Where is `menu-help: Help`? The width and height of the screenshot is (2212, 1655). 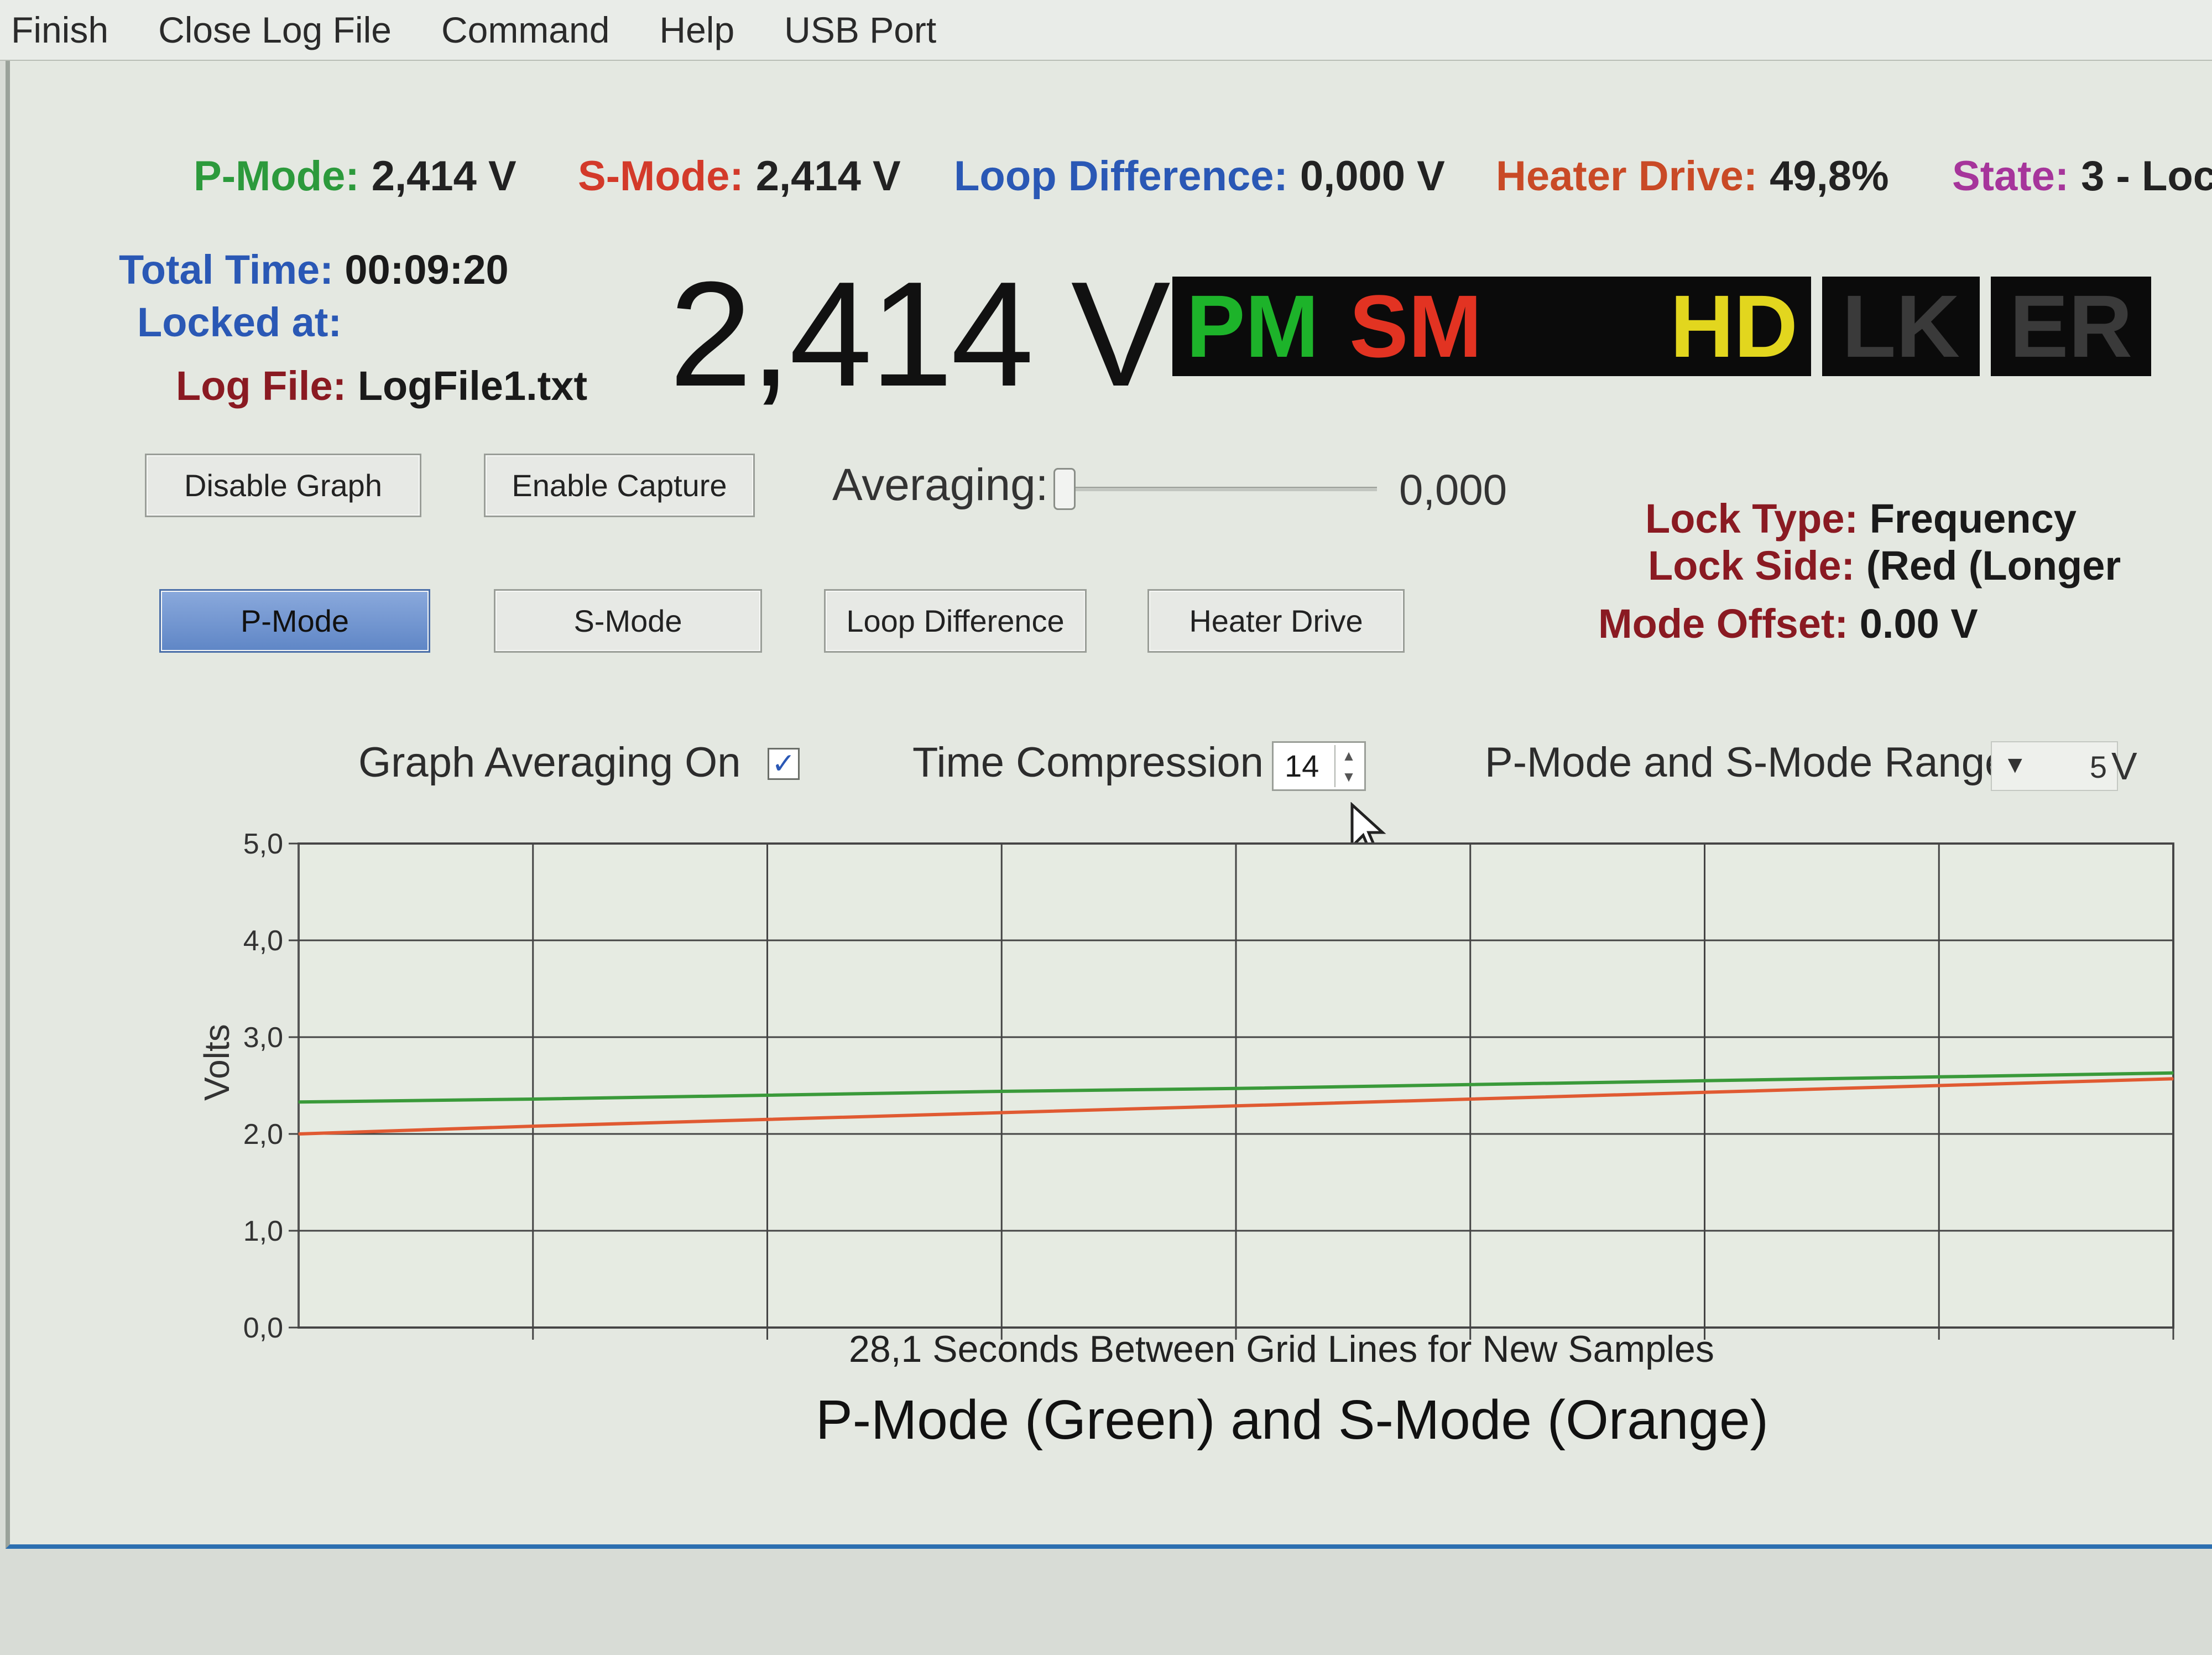
menu-help: Help is located at coordinates (697, 30).